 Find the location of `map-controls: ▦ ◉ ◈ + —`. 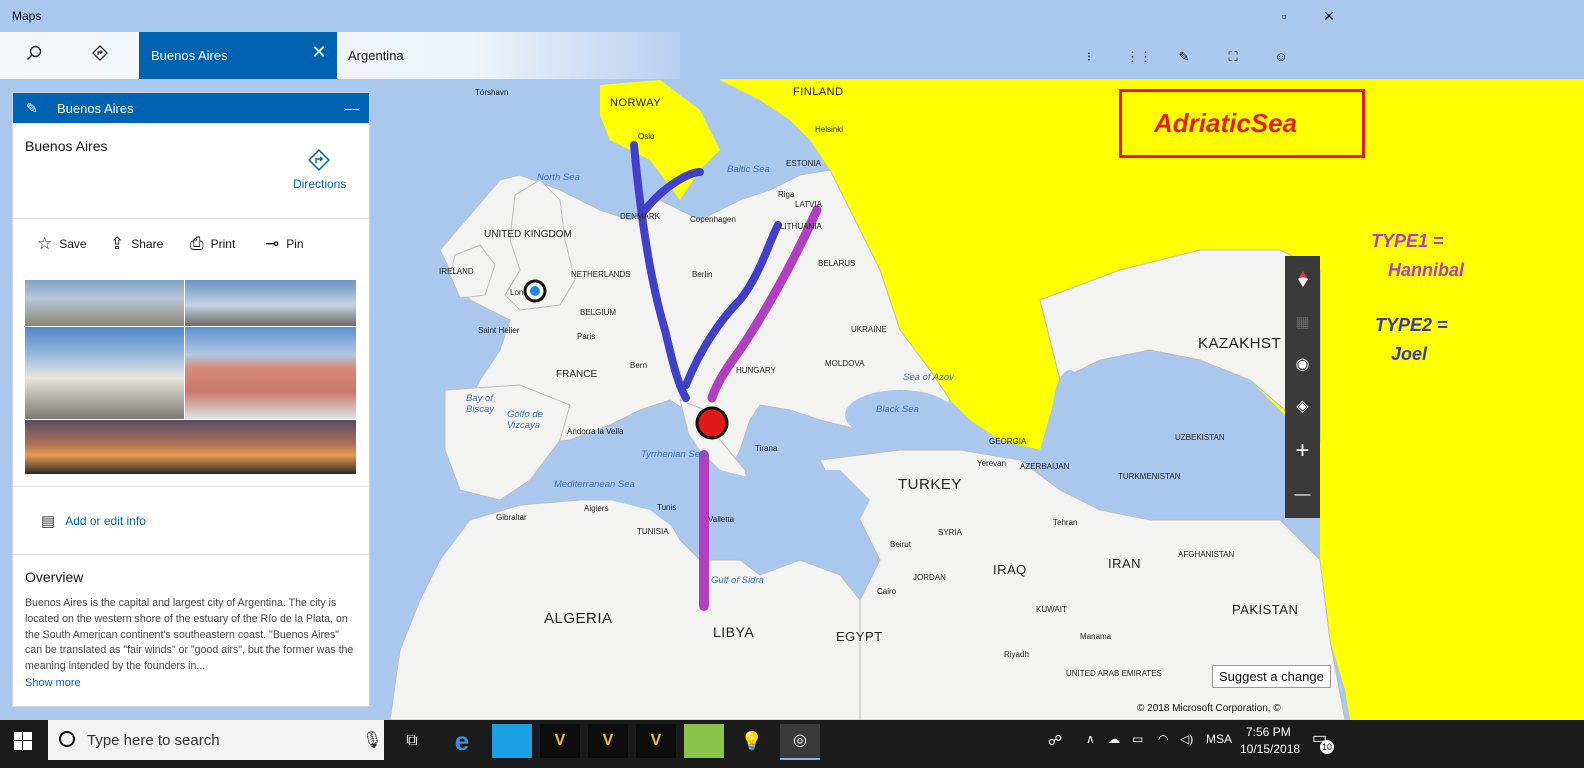

map-controls: ▦ ◉ ◈ + — is located at coordinates (1302, 387).